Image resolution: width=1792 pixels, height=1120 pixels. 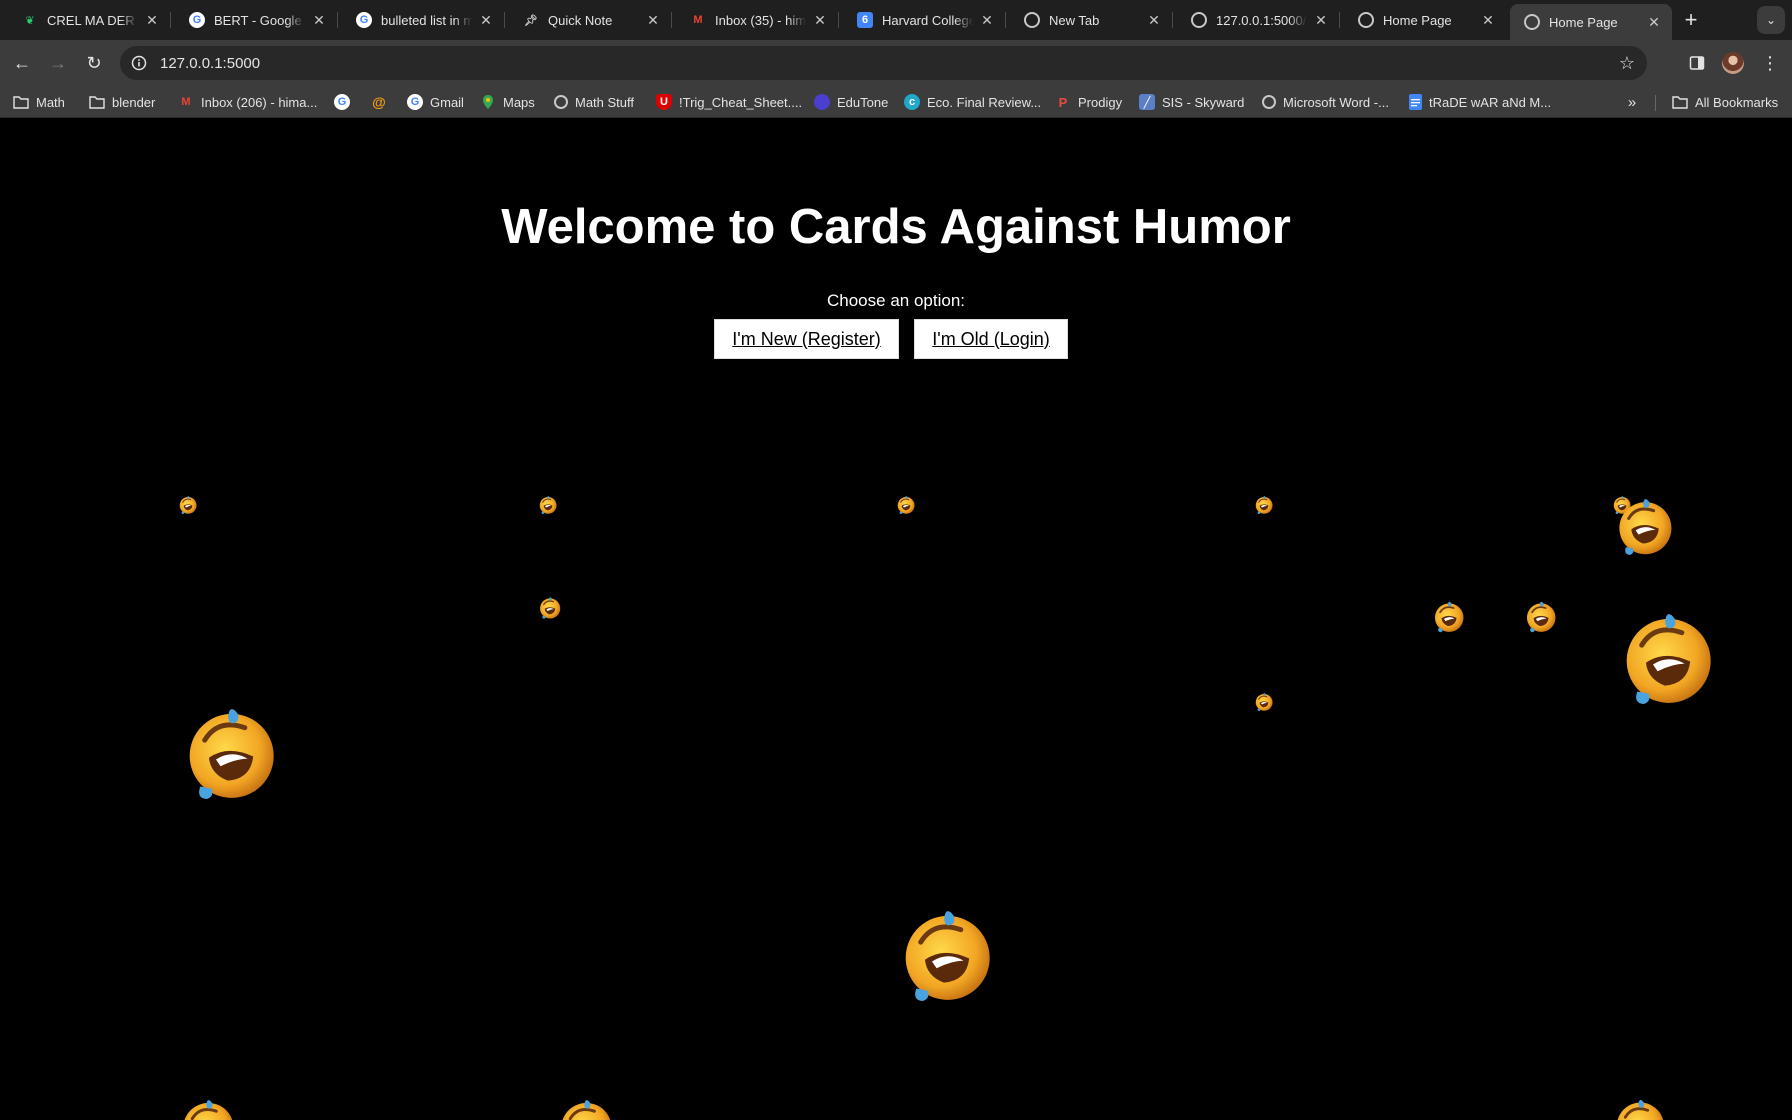 I want to click on address-bar: 127.0.0.1:5000 ☆, so click(x=883, y=63).